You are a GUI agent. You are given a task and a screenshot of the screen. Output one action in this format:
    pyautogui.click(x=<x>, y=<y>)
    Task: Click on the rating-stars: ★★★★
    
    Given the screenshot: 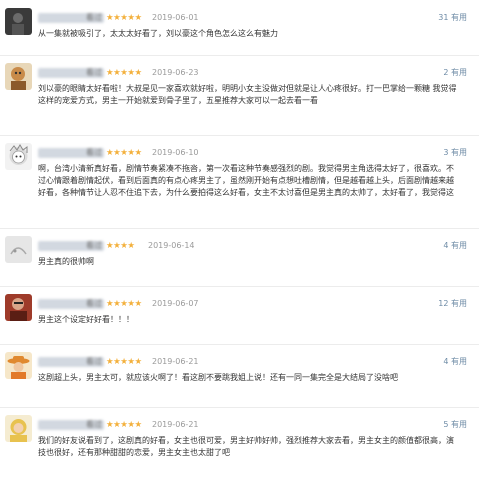 What is the action you would take?
    pyautogui.click(x=120, y=246)
    